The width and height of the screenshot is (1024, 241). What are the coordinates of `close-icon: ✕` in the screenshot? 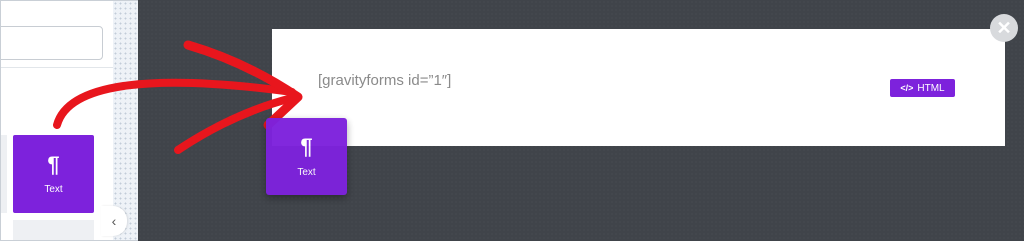 It's located at (1004, 27).